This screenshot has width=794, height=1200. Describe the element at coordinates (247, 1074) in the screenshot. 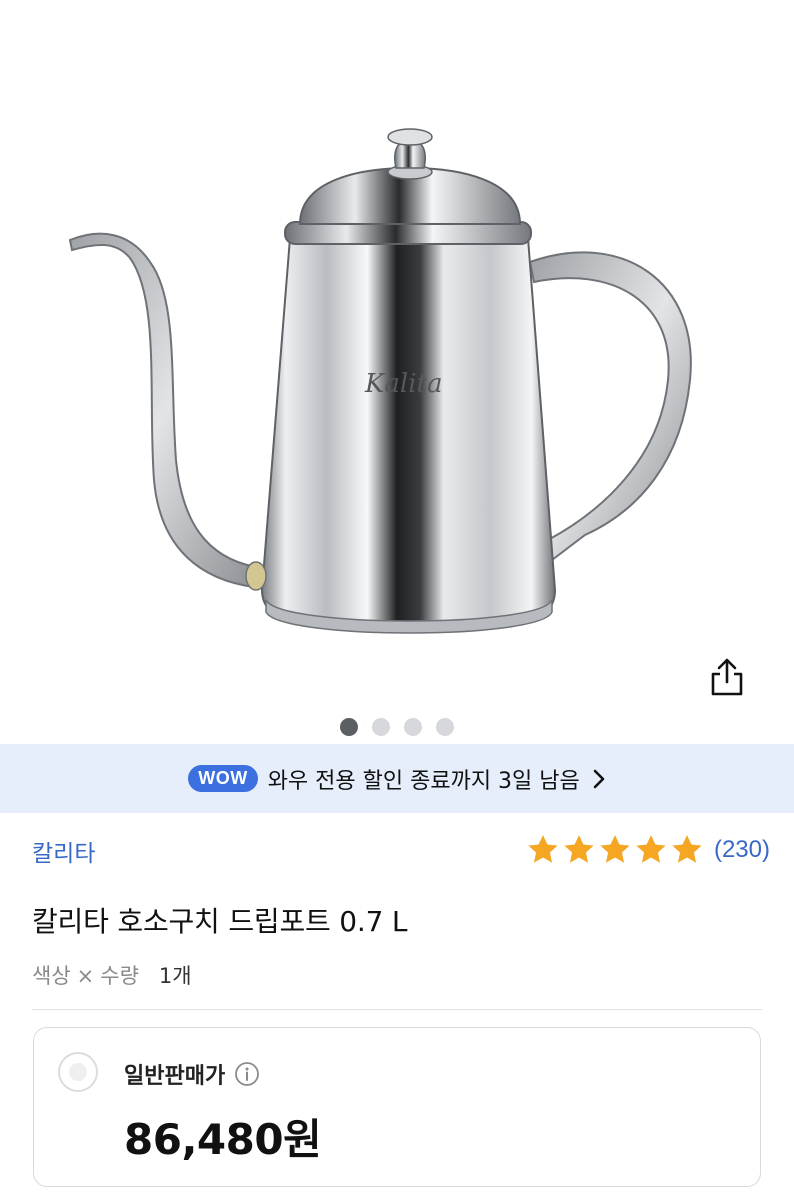

I see `info-icon` at that location.